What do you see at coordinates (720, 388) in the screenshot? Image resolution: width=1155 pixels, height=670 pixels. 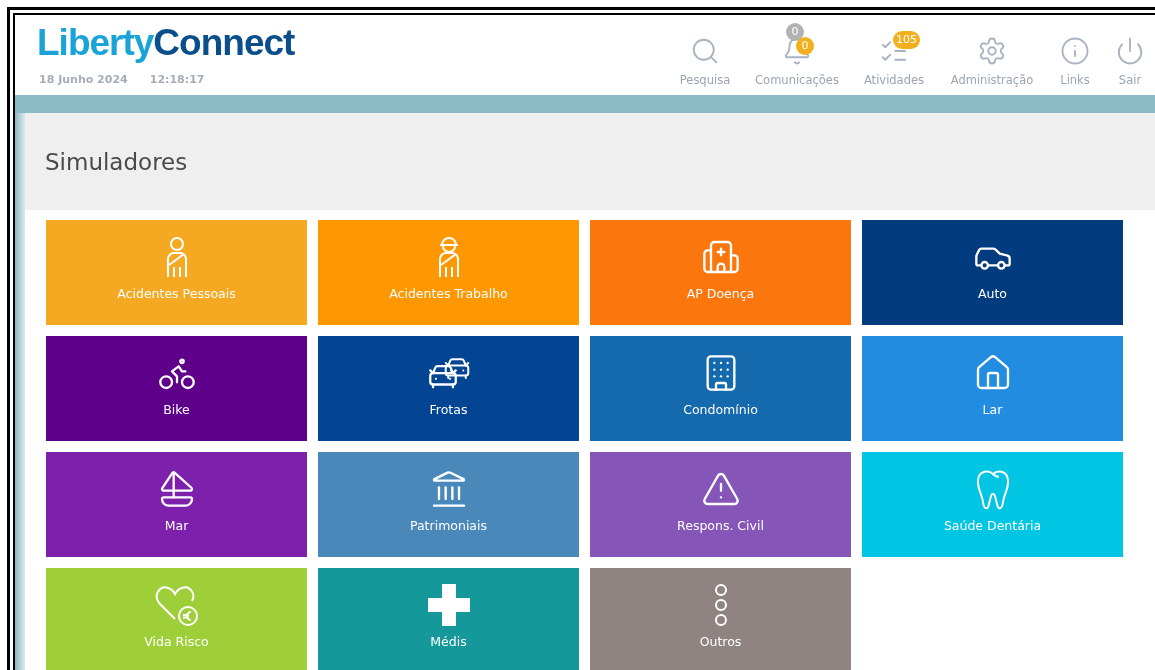 I see `simulator-tile: Condomínio` at bounding box center [720, 388].